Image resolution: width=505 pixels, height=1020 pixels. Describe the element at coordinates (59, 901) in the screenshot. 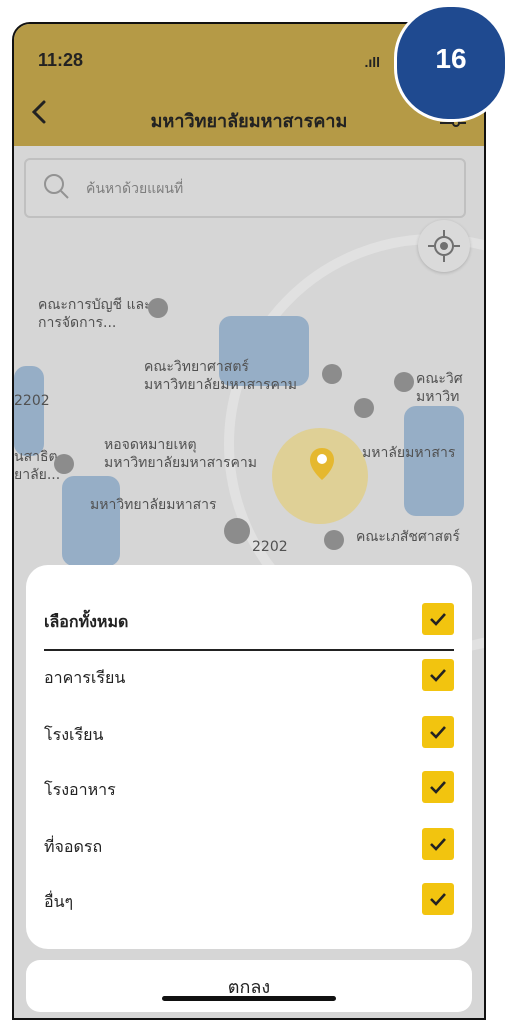

I see `filter-label: อื่นๆ` at that location.